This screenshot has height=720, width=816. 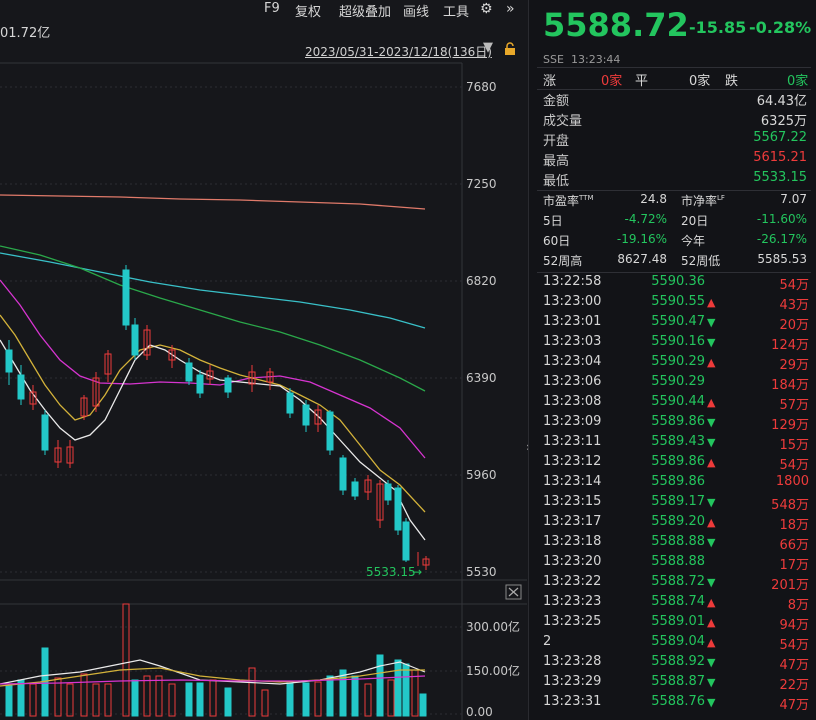 I want to click on tick-row: 13:23:15 5589.17 ▼ 548万, so click(x=672, y=504).